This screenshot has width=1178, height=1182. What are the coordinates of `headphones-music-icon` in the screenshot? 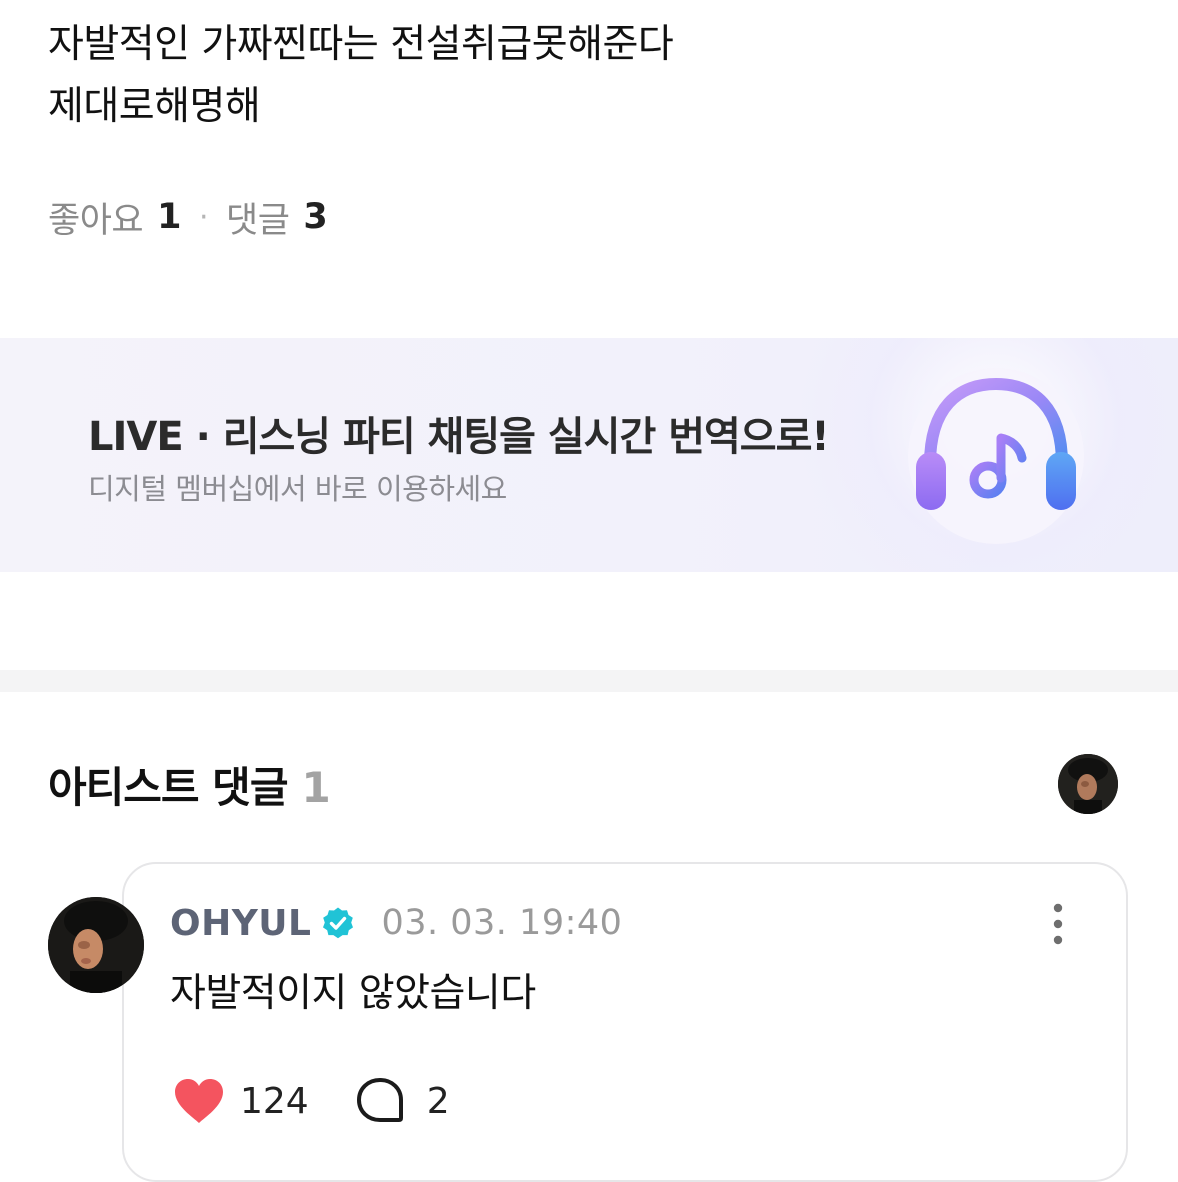 It's located at (996, 456).